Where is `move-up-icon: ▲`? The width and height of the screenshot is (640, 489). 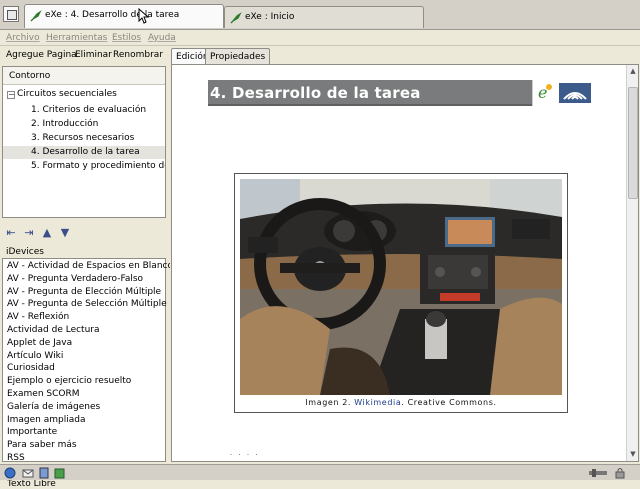 move-up-icon: ▲ is located at coordinates (47, 233).